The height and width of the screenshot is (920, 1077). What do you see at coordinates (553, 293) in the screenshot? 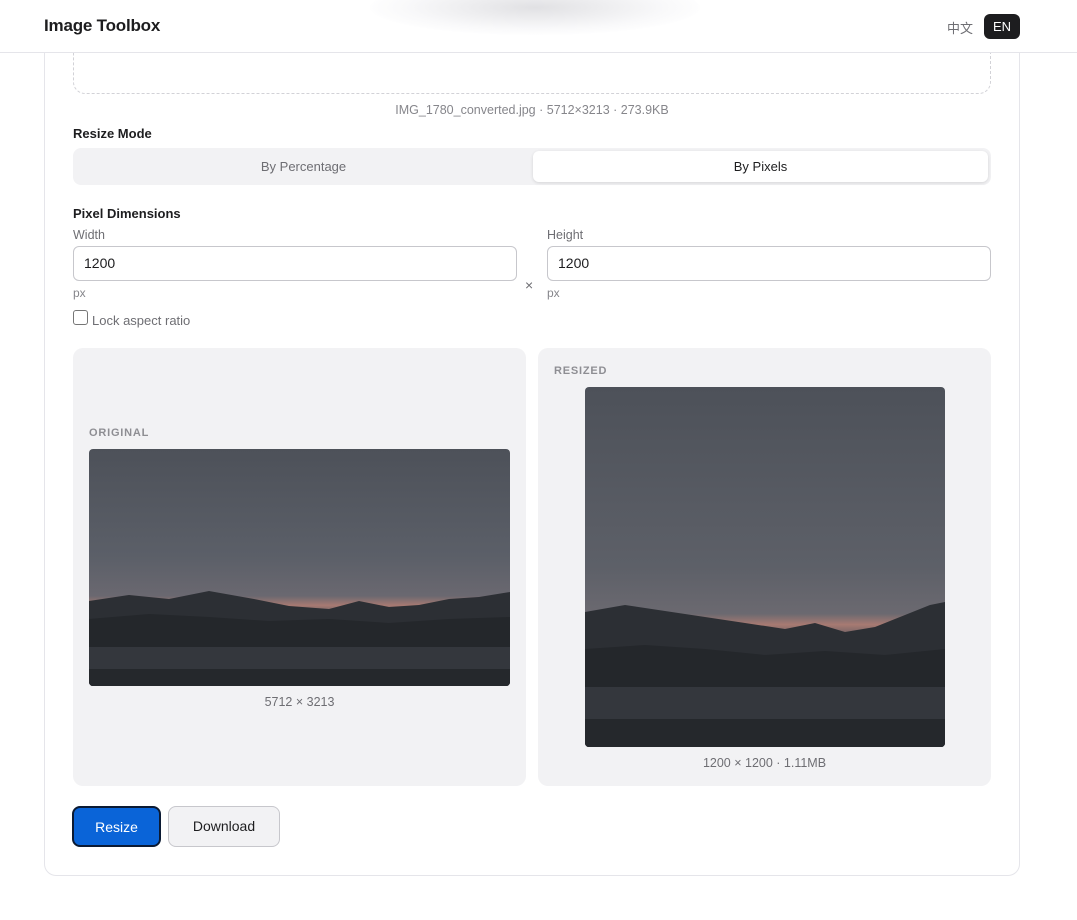
I see `height-unit: px` at bounding box center [553, 293].